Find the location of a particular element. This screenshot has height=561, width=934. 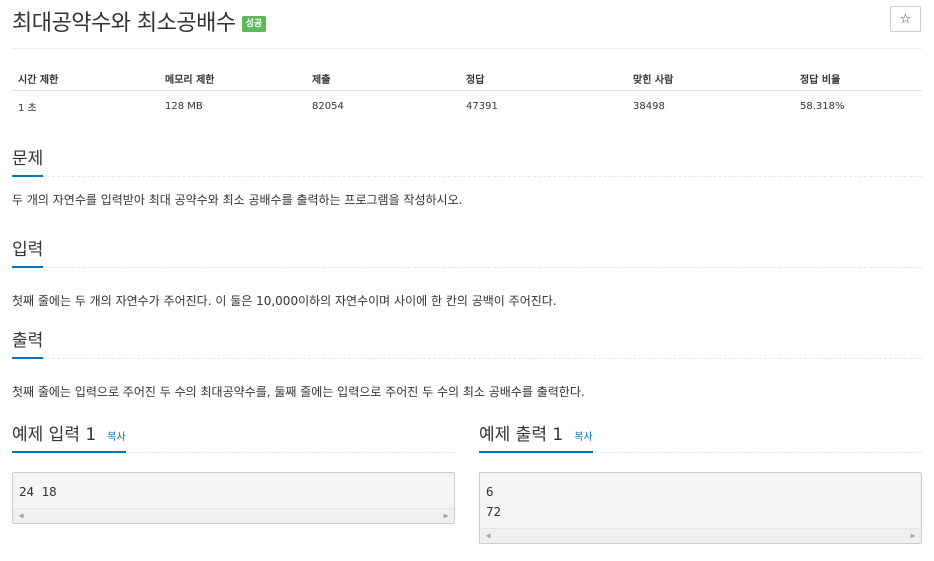

header-ratio: 정답 비율 is located at coordinates (858, 78).